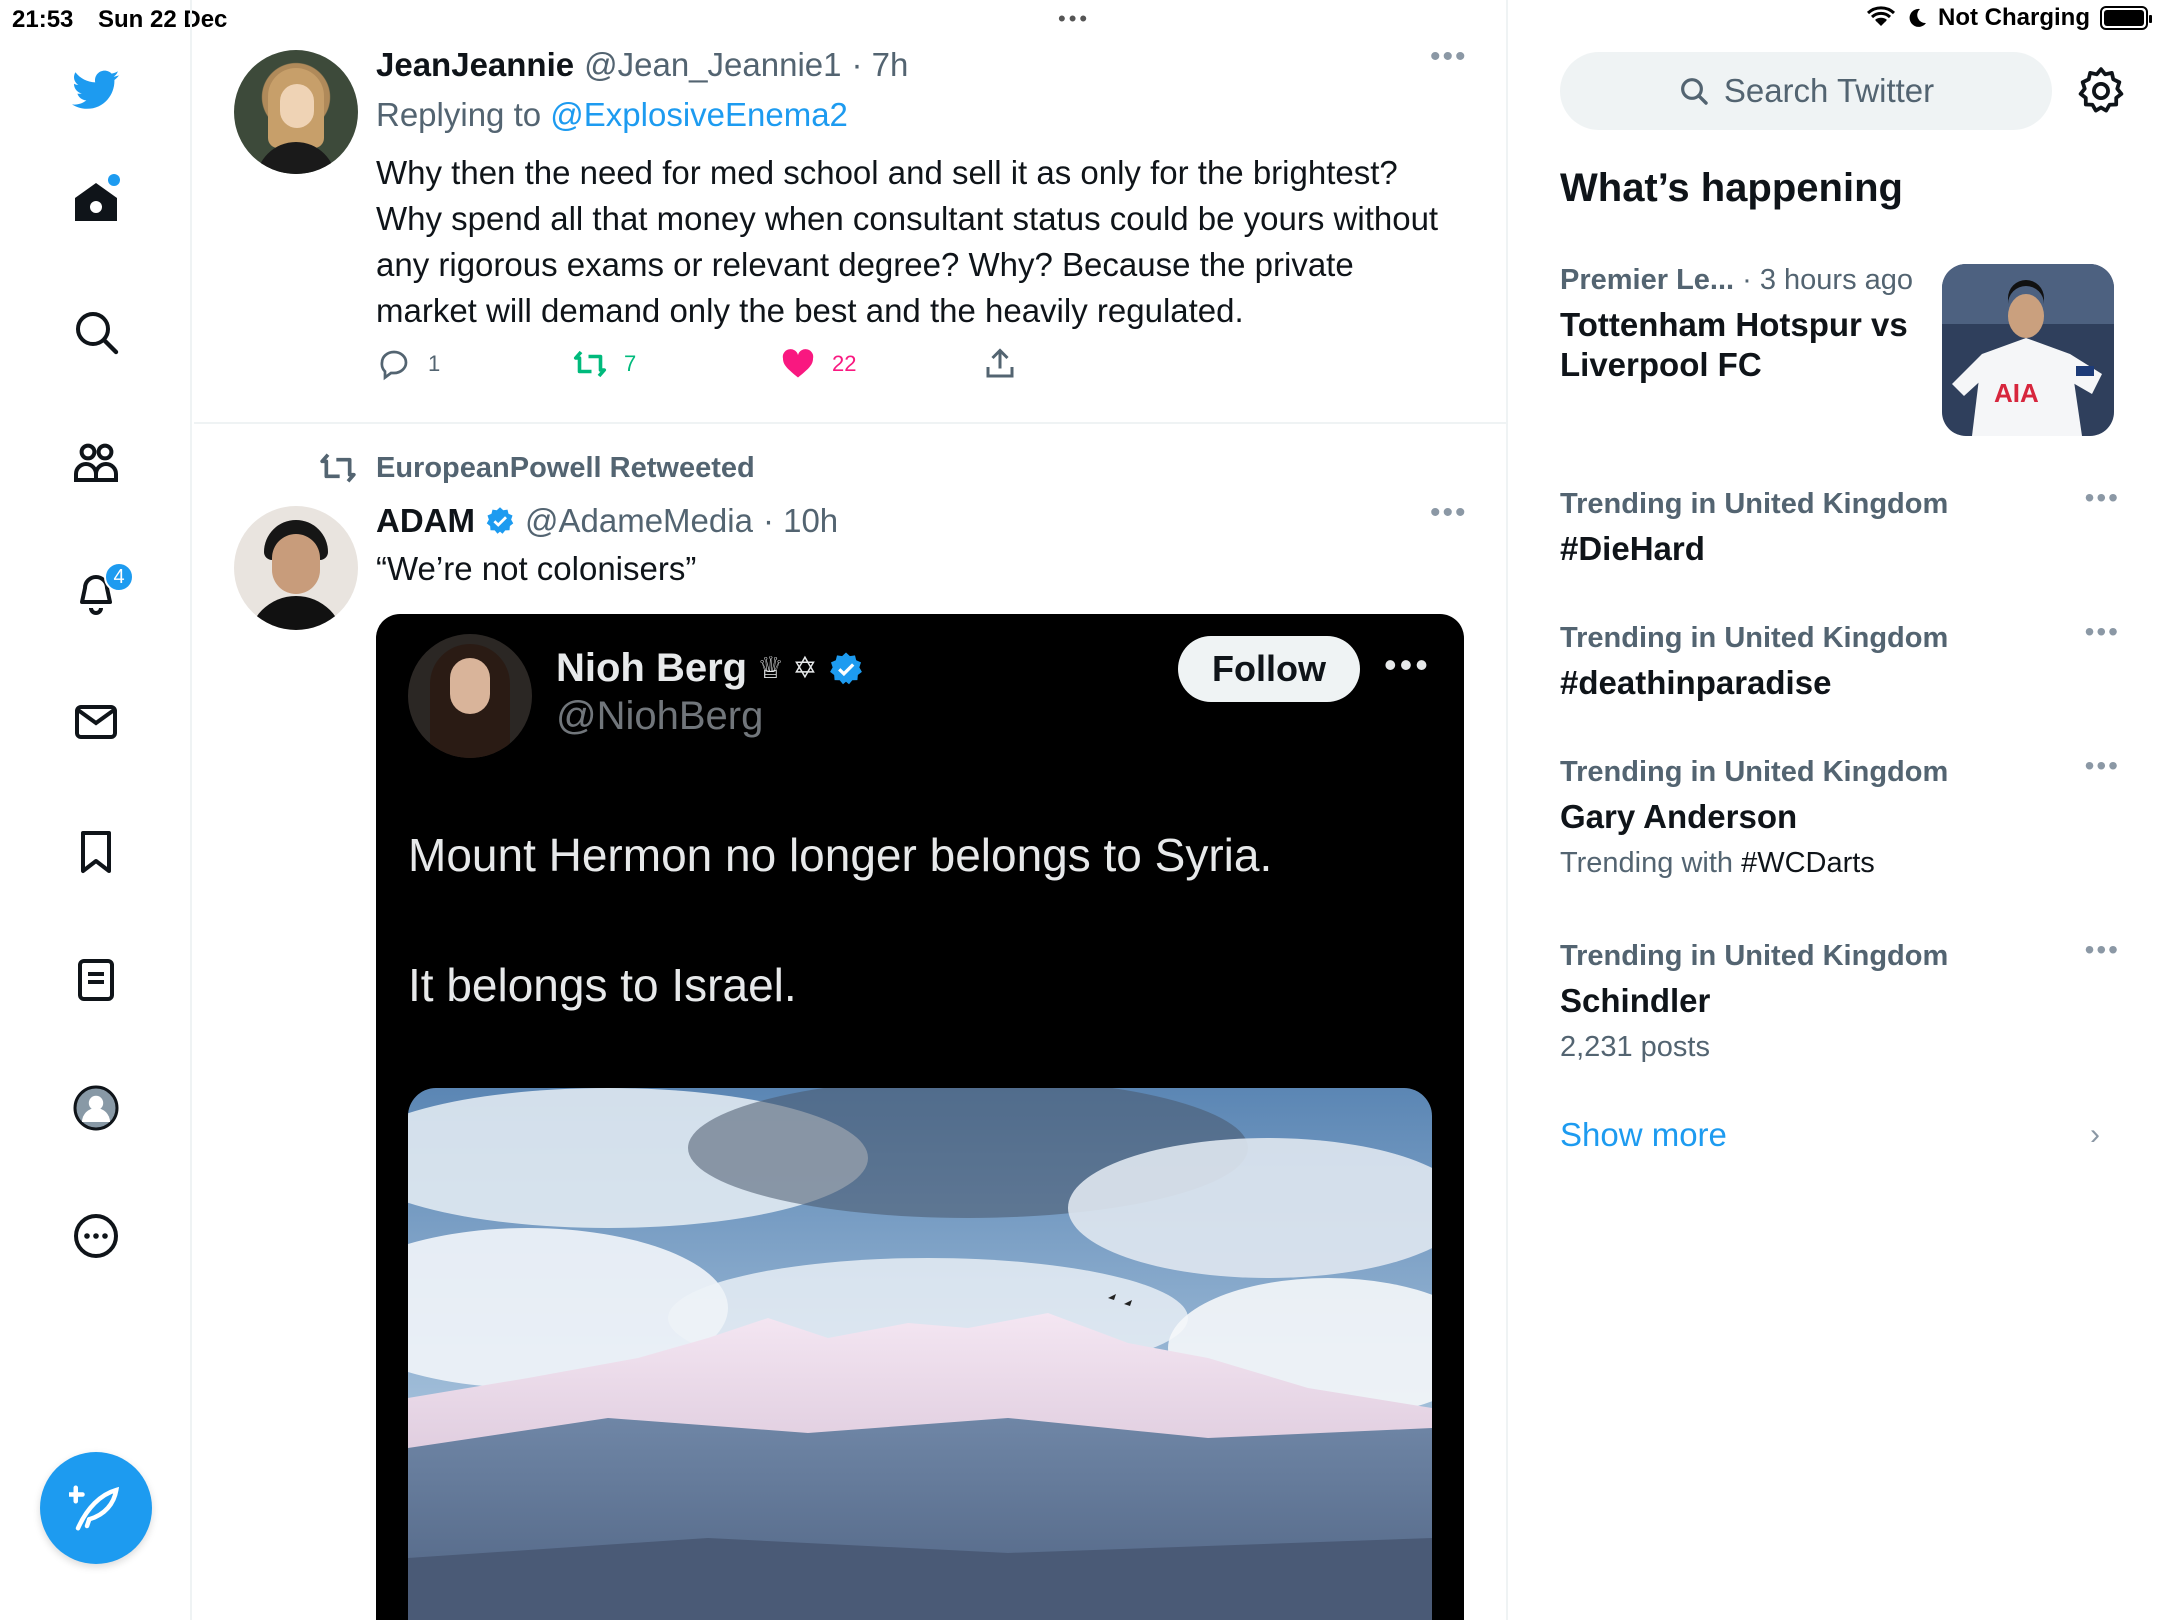  What do you see at coordinates (96, 462) in the screenshot?
I see `nav-communities` at bounding box center [96, 462].